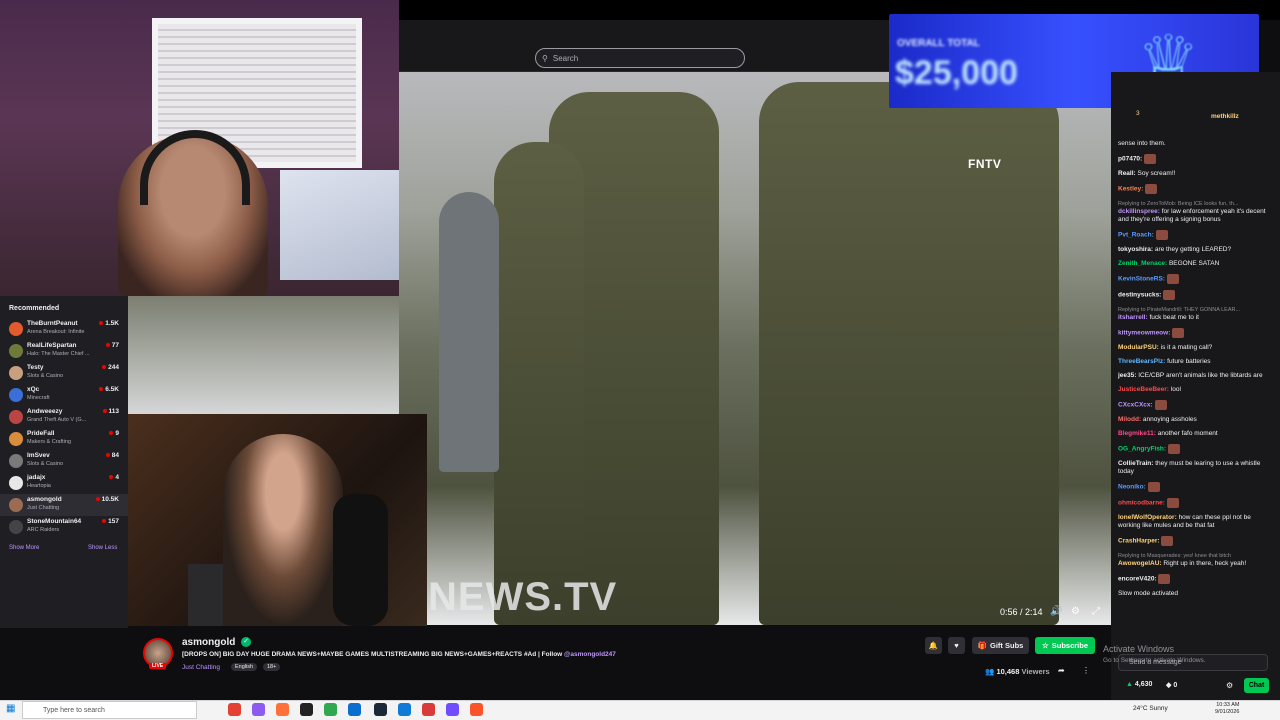 The image size is (1280, 720). What do you see at coordinates (1174, 317) in the screenshot?
I see `chat-text: fuck beat me to it` at bounding box center [1174, 317].